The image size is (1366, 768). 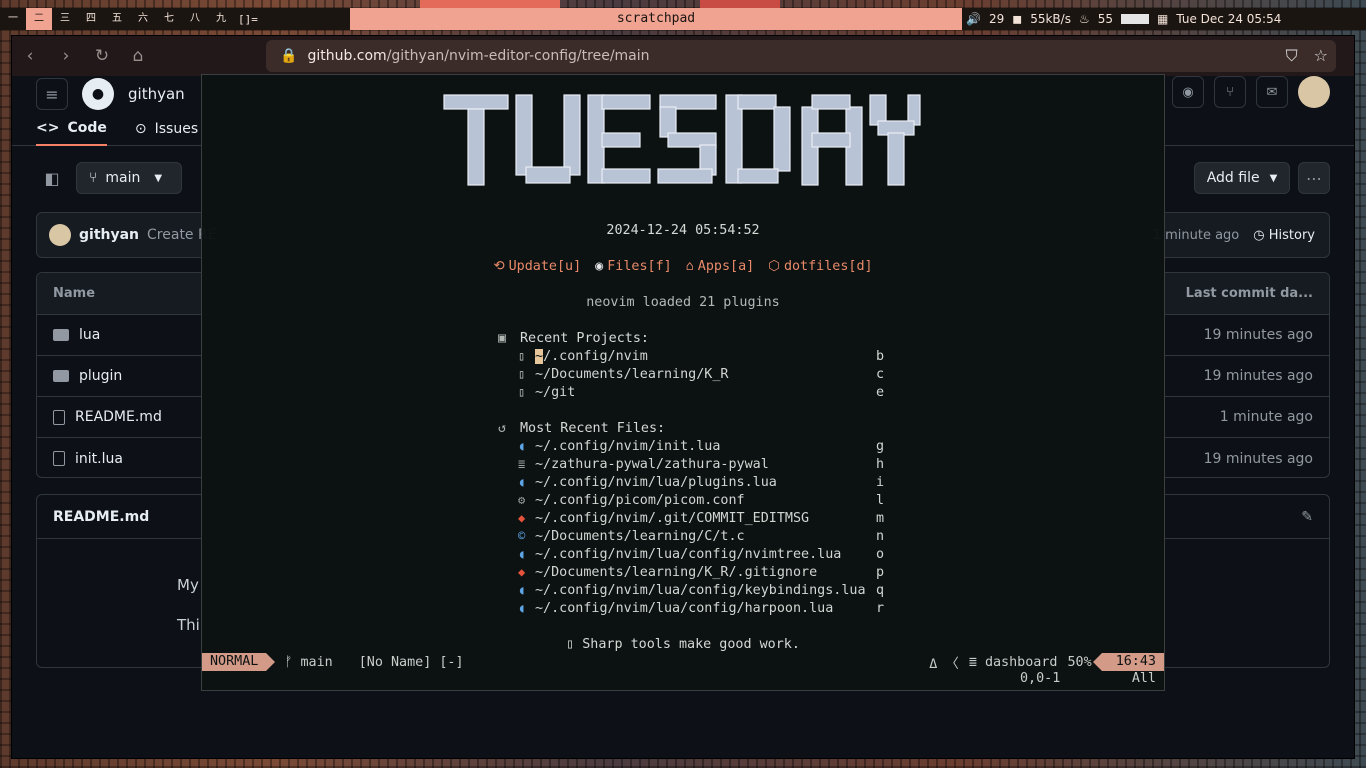 What do you see at coordinates (99, 459) in the screenshot?
I see `file-name: init.lua` at bounding box center [99, 459].